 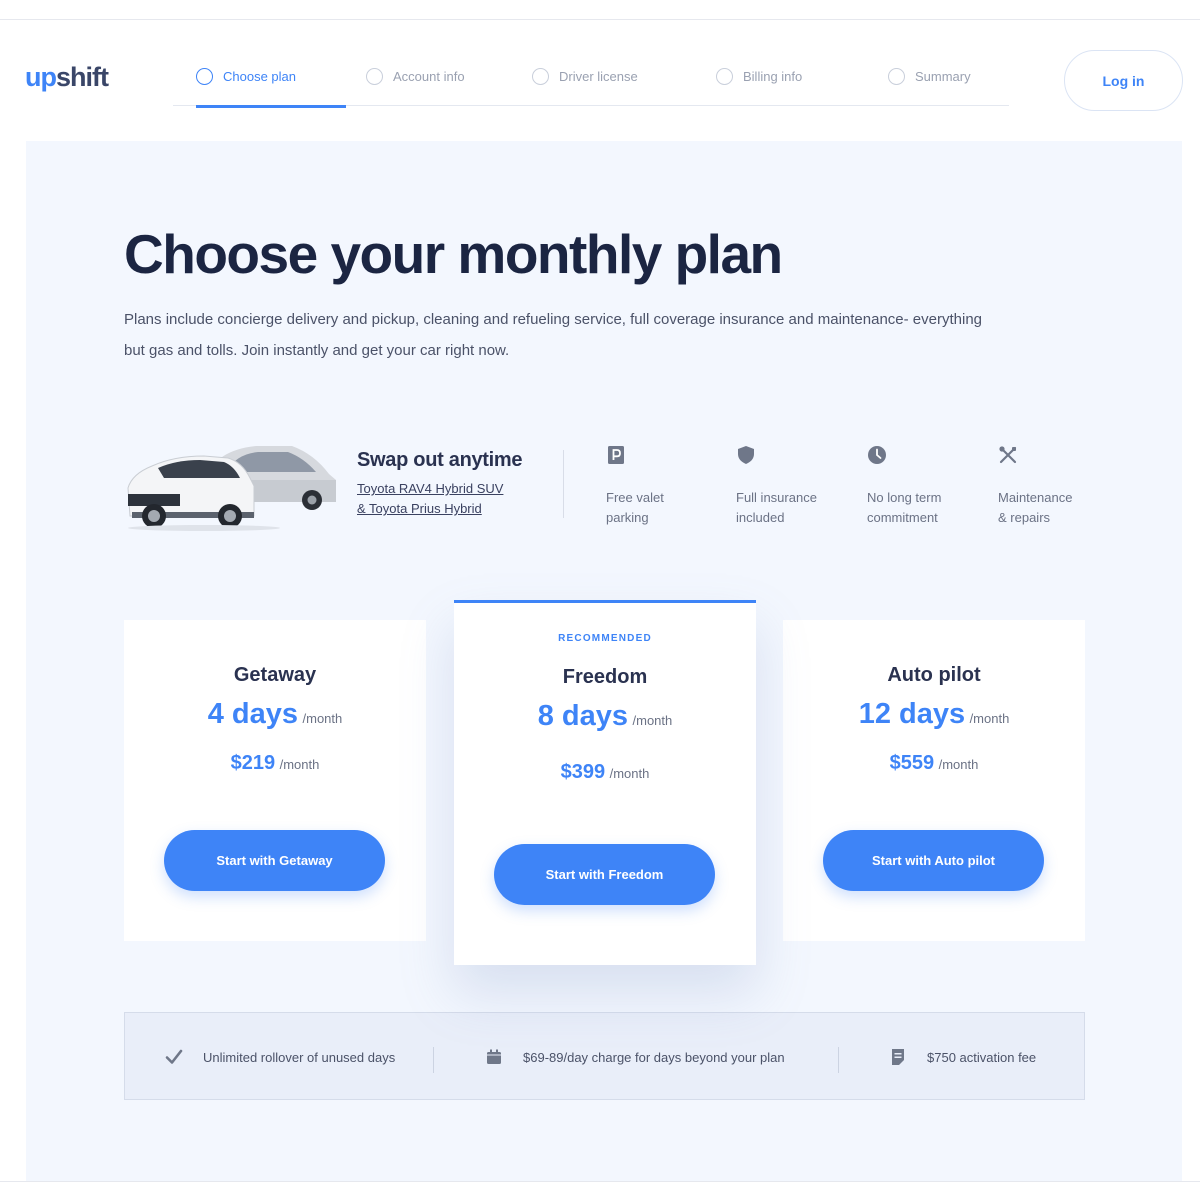 What do you see at coordinates (600, 1181) in the screenshot?
I see `bottom-divider` at bounding box center [600, 1181].